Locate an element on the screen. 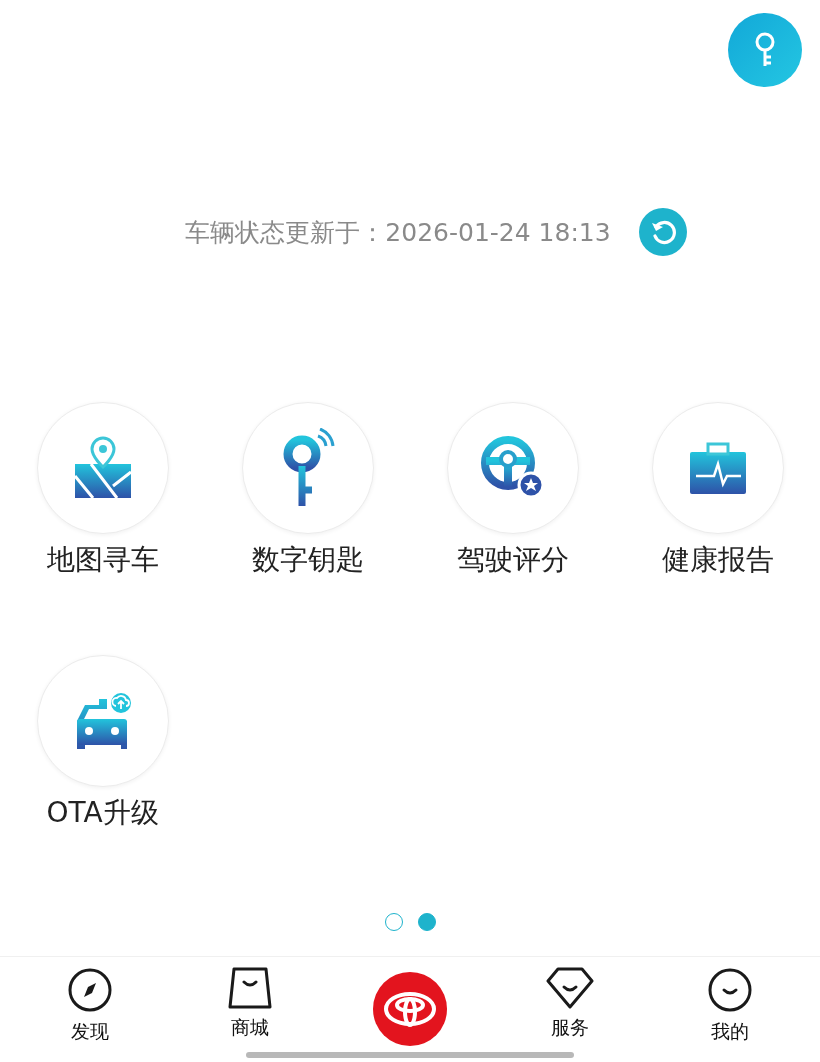 The height and width of the screenshot is (1062, 820). refresh-button is located at coordinates (662, 232).